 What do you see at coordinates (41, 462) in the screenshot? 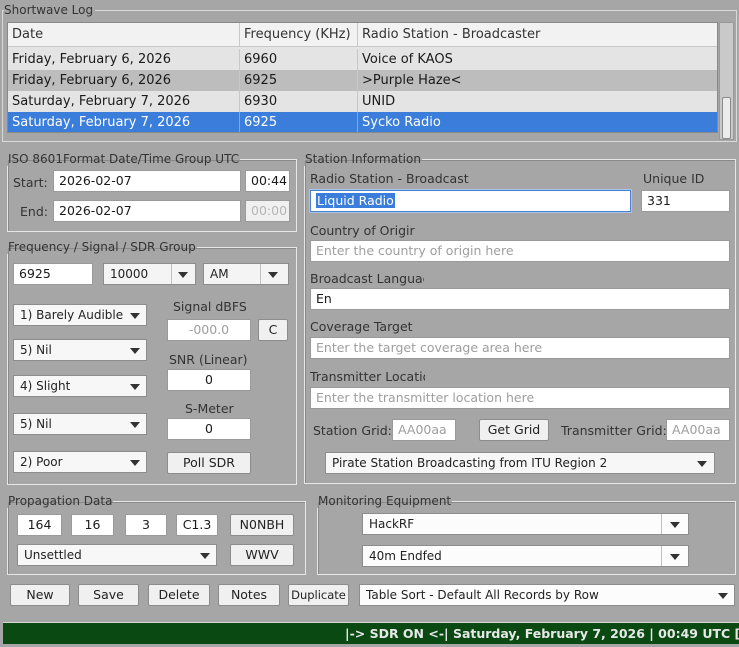
I see `dropdown-value: 2) Poor` at bounding box center [41, 462].